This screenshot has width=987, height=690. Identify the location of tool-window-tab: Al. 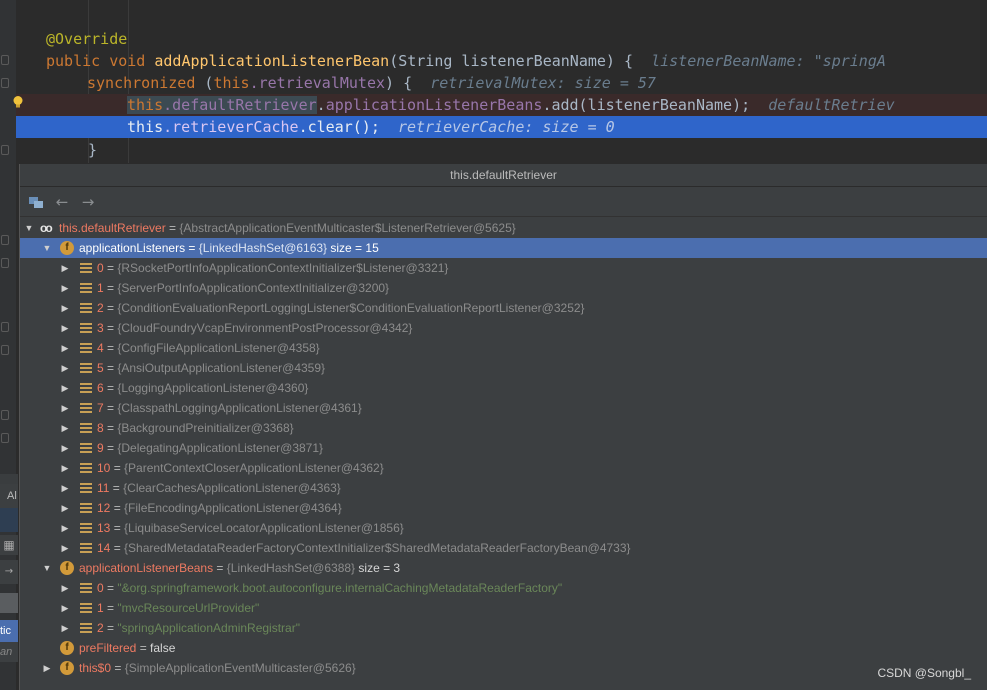
(9, 496).